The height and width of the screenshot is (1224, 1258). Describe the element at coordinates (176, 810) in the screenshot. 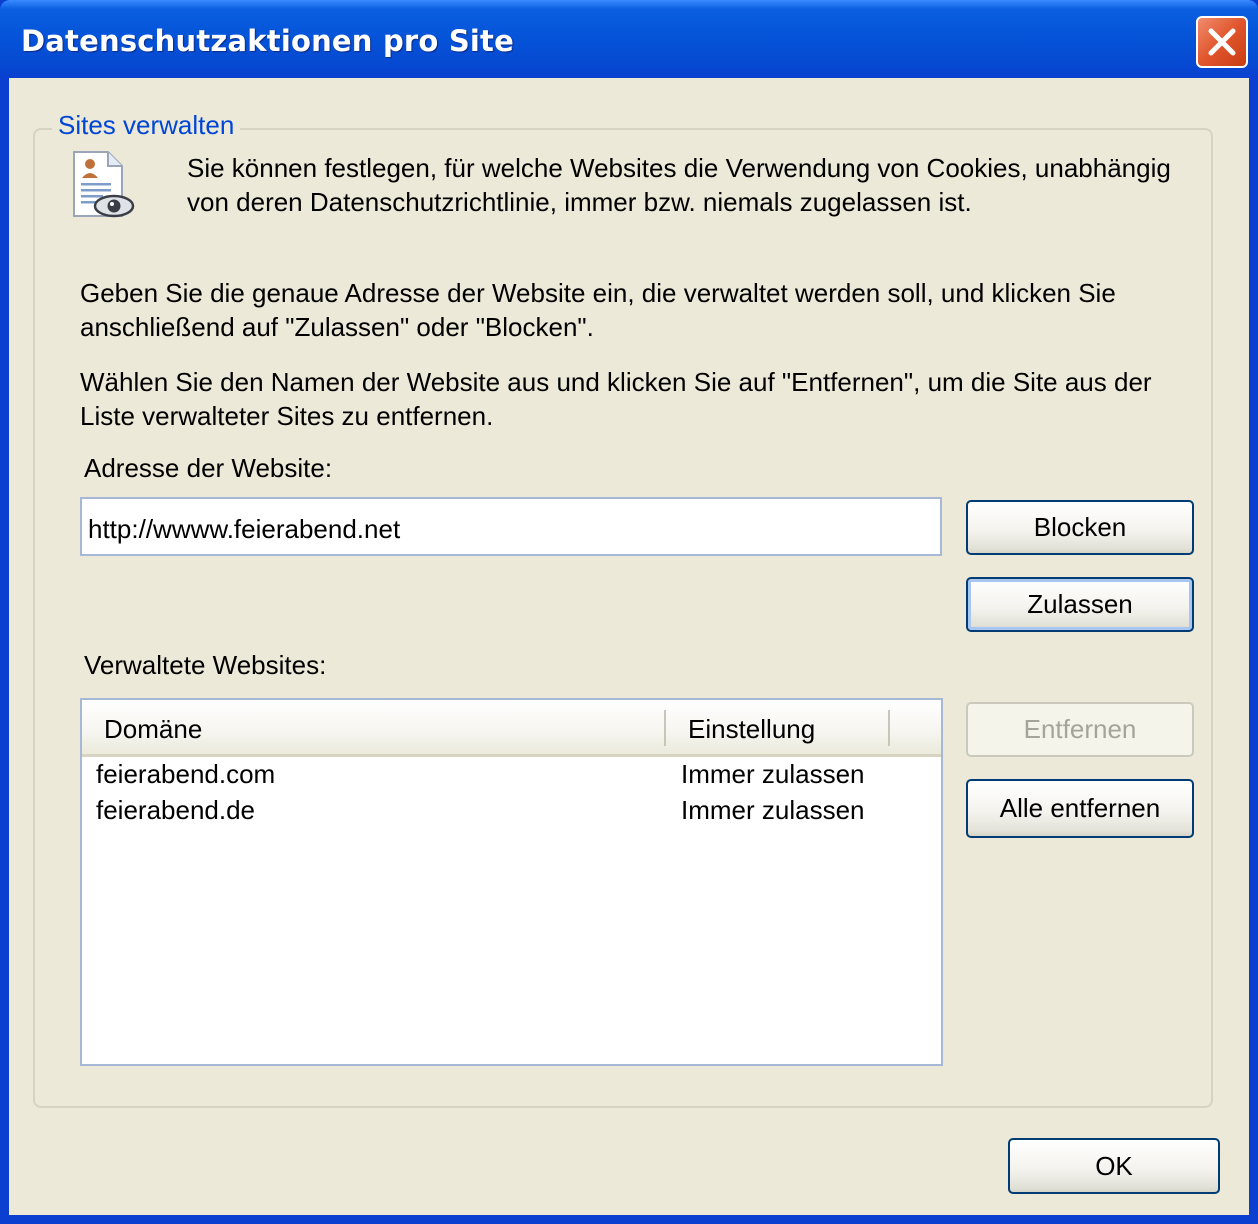

I see `row-domain: feierabend.de` at that location.